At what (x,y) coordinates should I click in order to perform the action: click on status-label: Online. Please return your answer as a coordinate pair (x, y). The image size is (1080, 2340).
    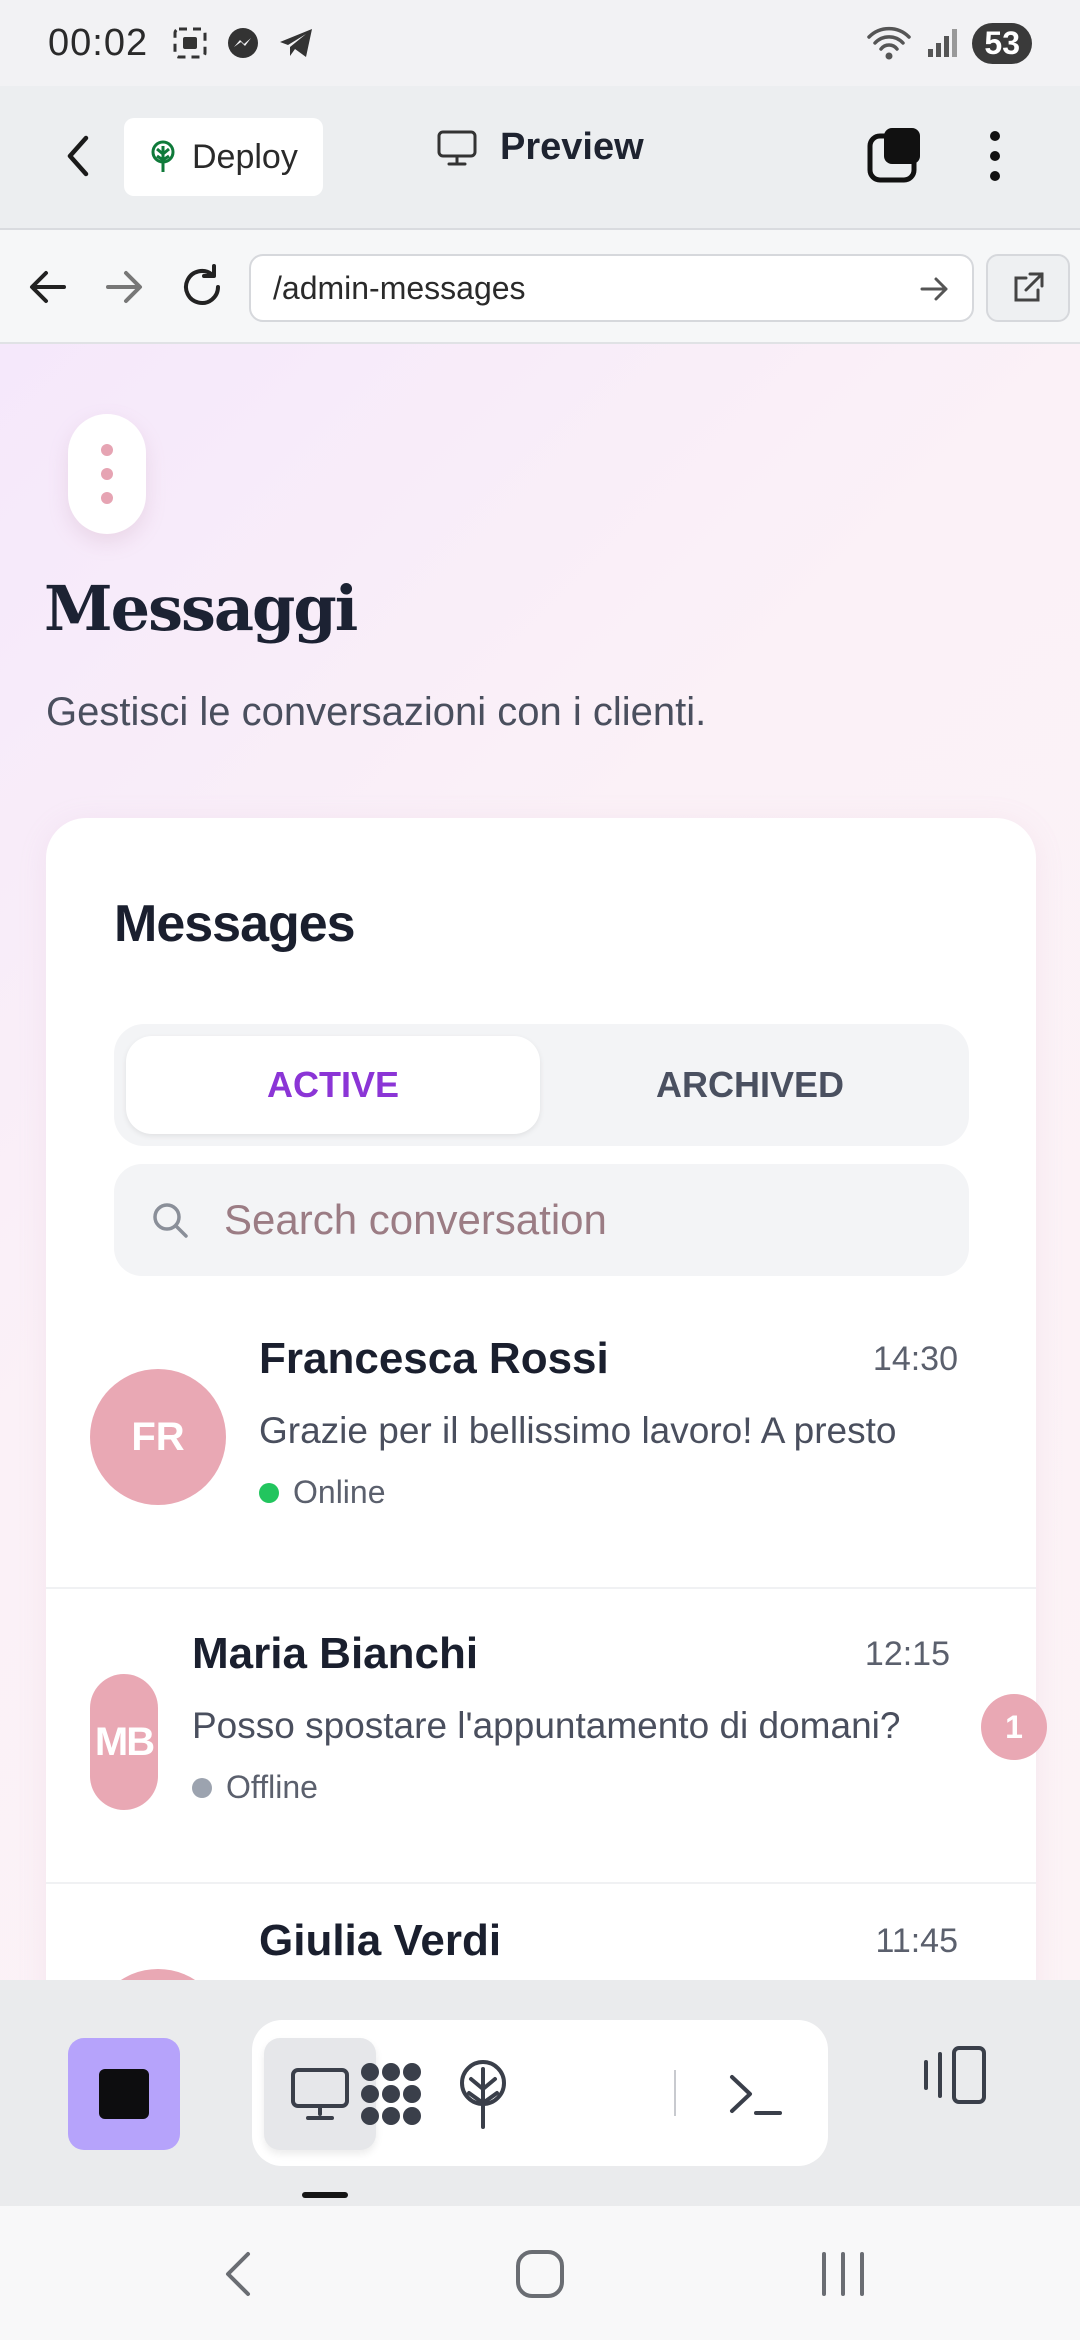
    Looking at the image, I should click on (339, 1492).